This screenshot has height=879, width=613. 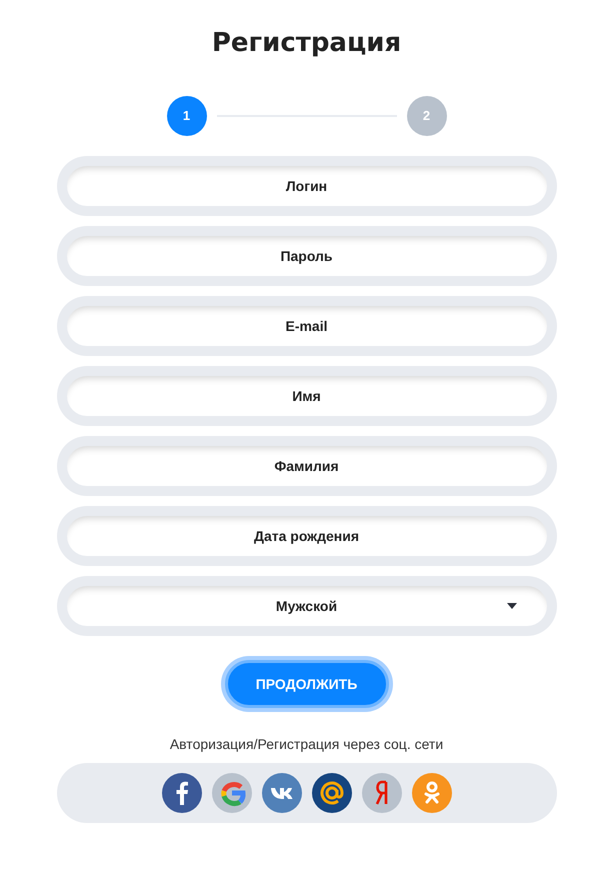 I want to click on input-field: Фамилия, so click(x=306, y=466).